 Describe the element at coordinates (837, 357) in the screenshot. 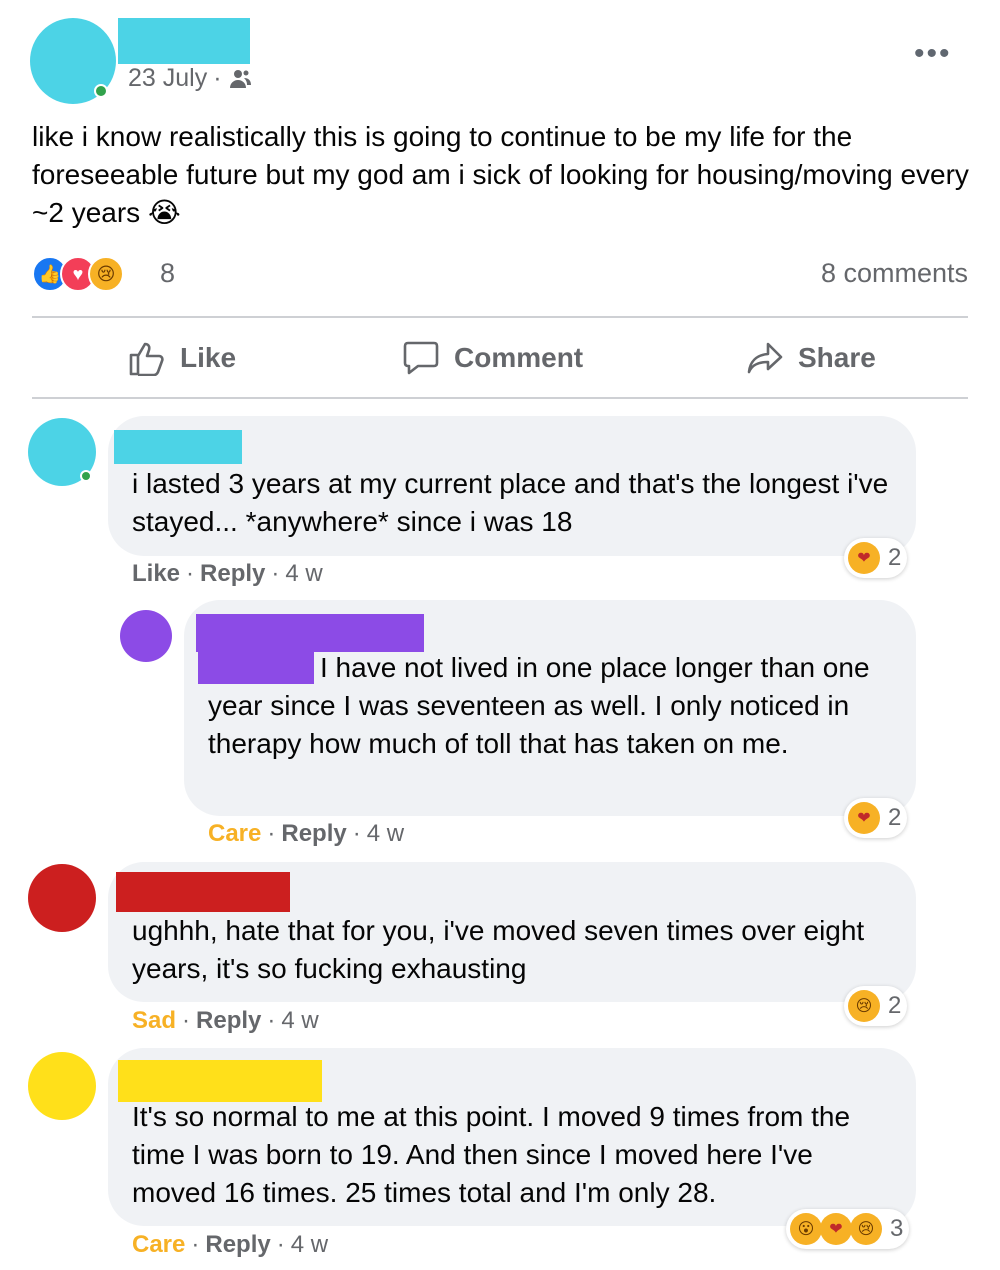

I see `share-button-label: Share` at that location.